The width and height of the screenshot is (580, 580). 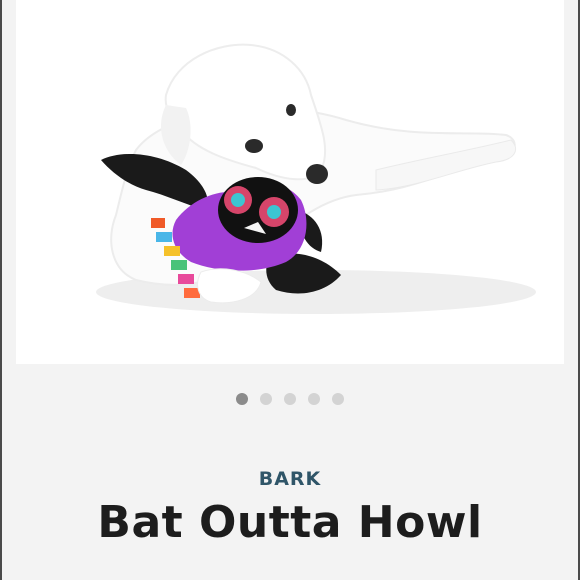 I want to click on gallery-pagination, so click(x=290, y=400).